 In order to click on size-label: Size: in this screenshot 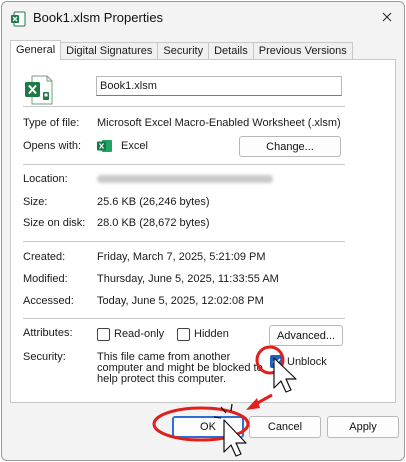, I will do `click(35, 202)`.